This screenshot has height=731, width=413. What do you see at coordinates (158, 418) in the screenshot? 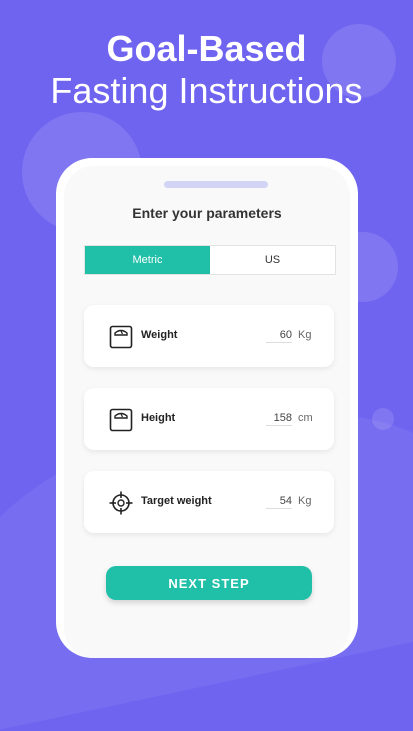
I see `height-label: Height` at bounding box center [158, 418].